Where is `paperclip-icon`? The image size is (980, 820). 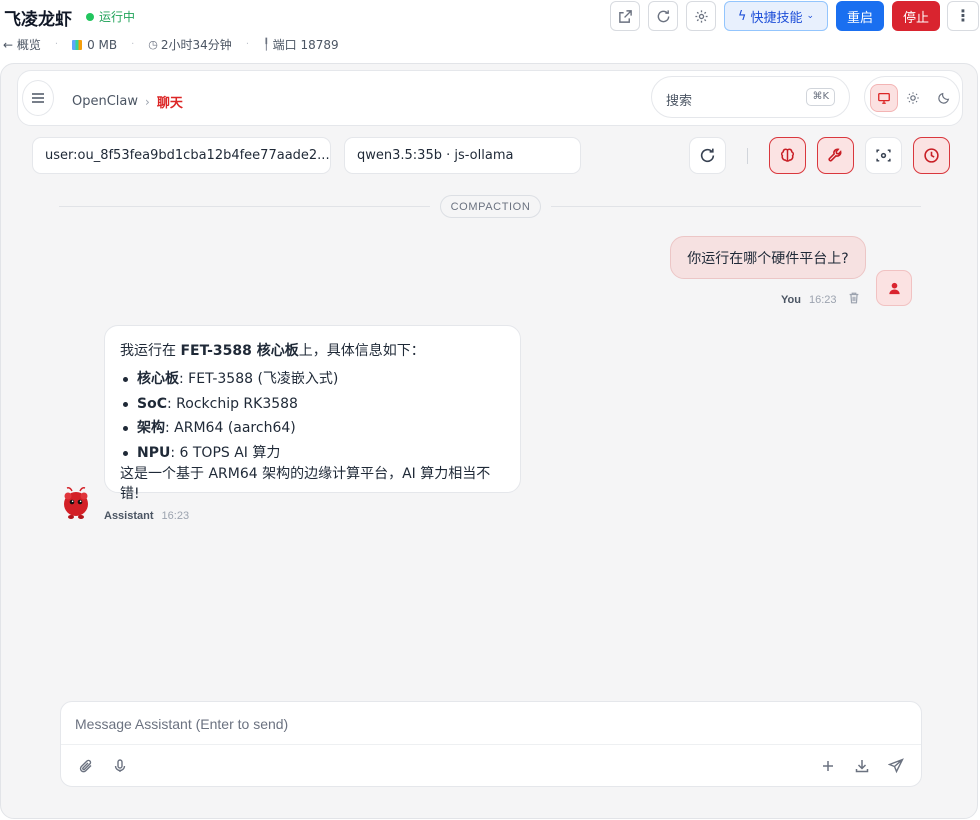 paperclip-icon is located at coordinates (85, 766).